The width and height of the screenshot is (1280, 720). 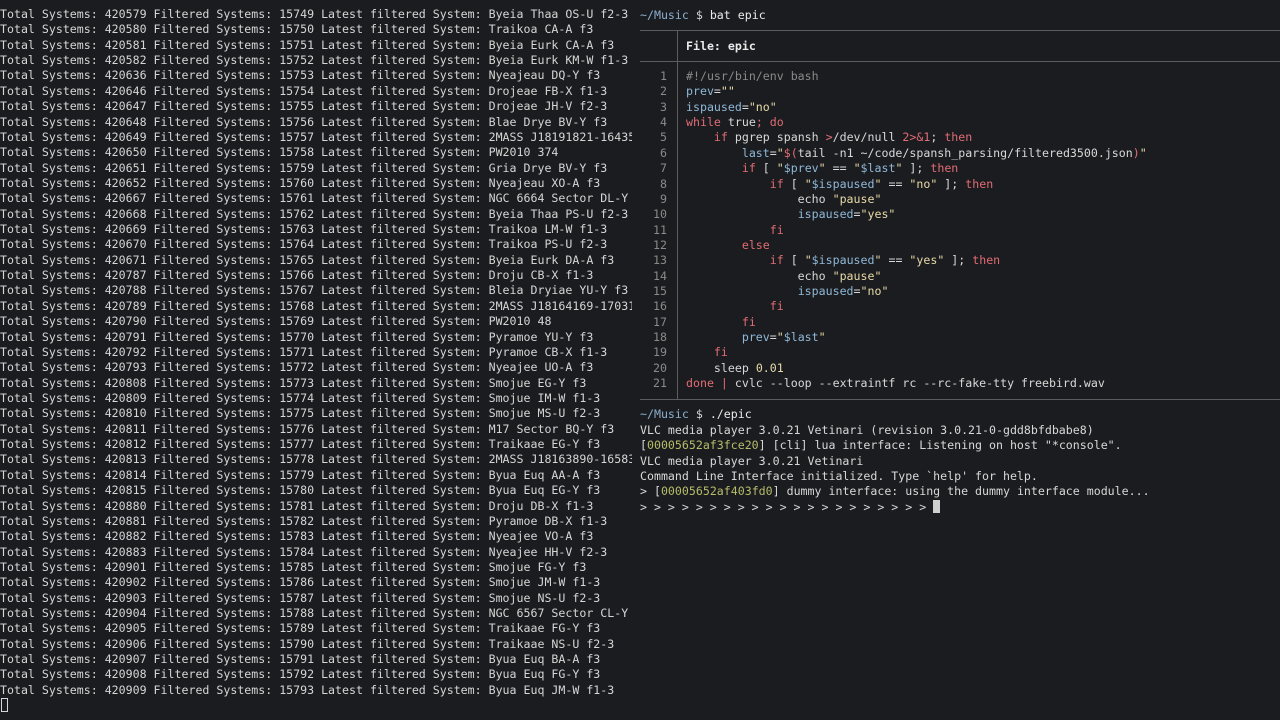 I want to click on code-text: ispaused="no", so click(x=731, y=107).